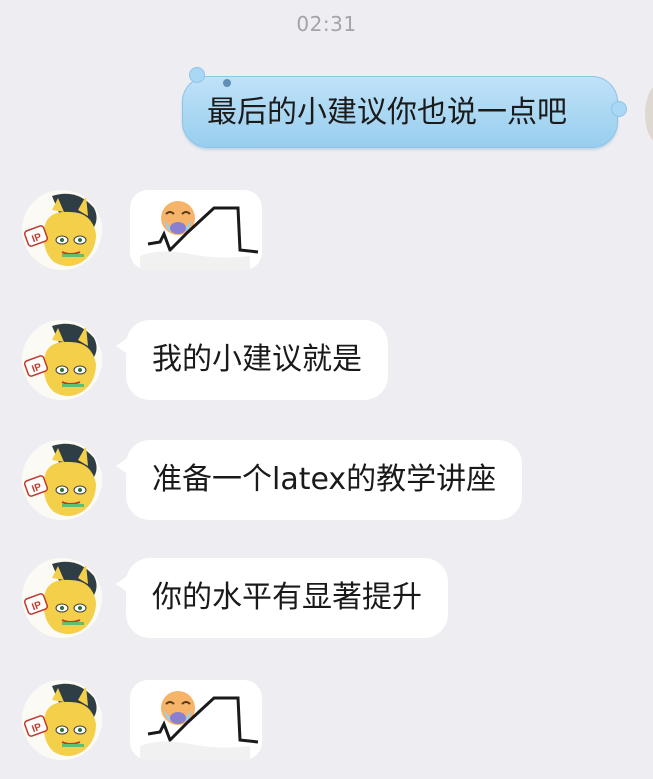 The width and height of the screenshot is (653, 779). I want to click on outgoing-message-bubble: 最后的小建议你也说一点吧, so click(404, 107).